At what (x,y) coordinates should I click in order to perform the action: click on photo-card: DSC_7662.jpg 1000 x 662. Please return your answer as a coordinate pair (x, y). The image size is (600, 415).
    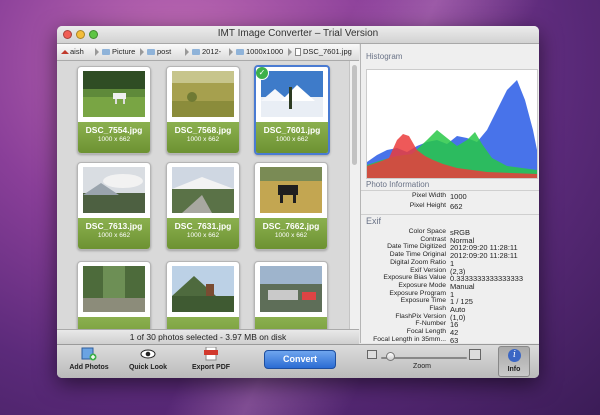
    Looking at the image, I should click on (291, 206).